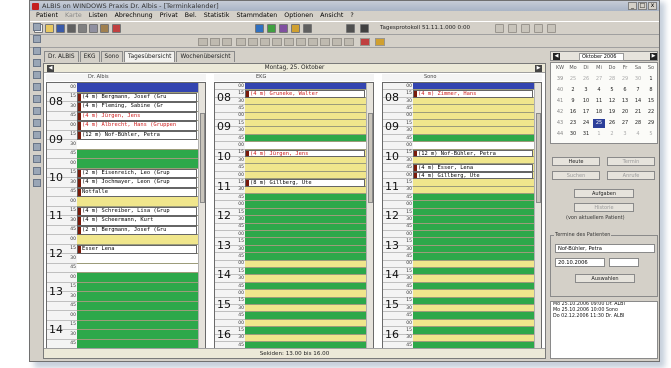 The width and height of the screenshot is (671, 368). What do you see at coordinates (137, 211) in the screenshot?
I see `appointment-entry: (4 m) Schreiber, Lisa (Grup` at bounding box center [137, 211].